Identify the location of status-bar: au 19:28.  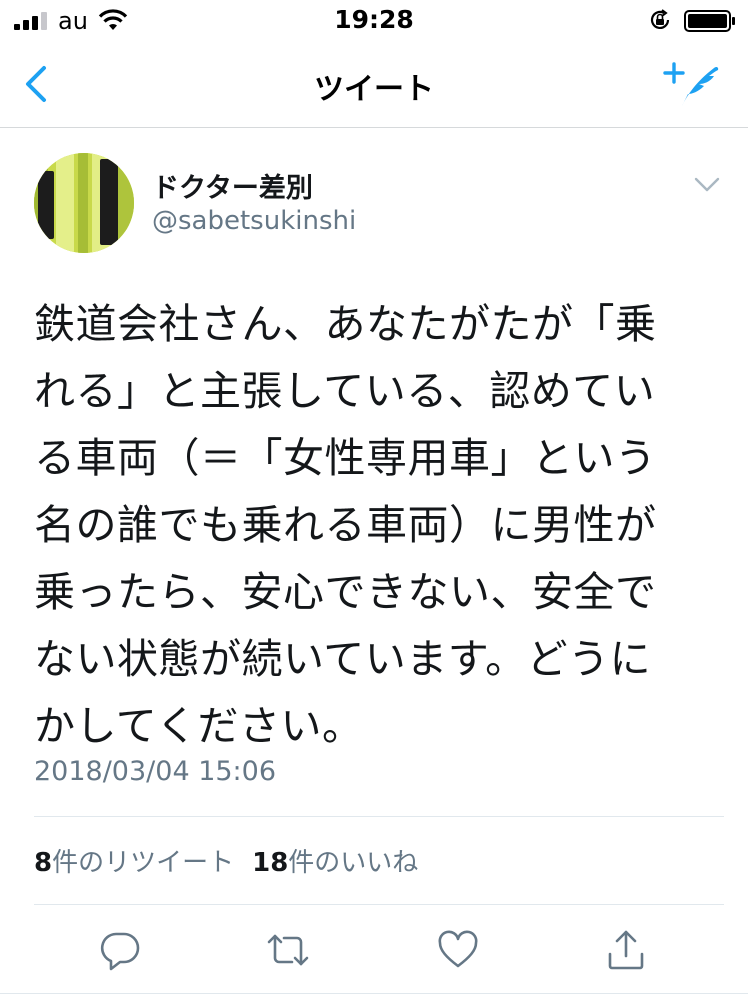
(374, 20).